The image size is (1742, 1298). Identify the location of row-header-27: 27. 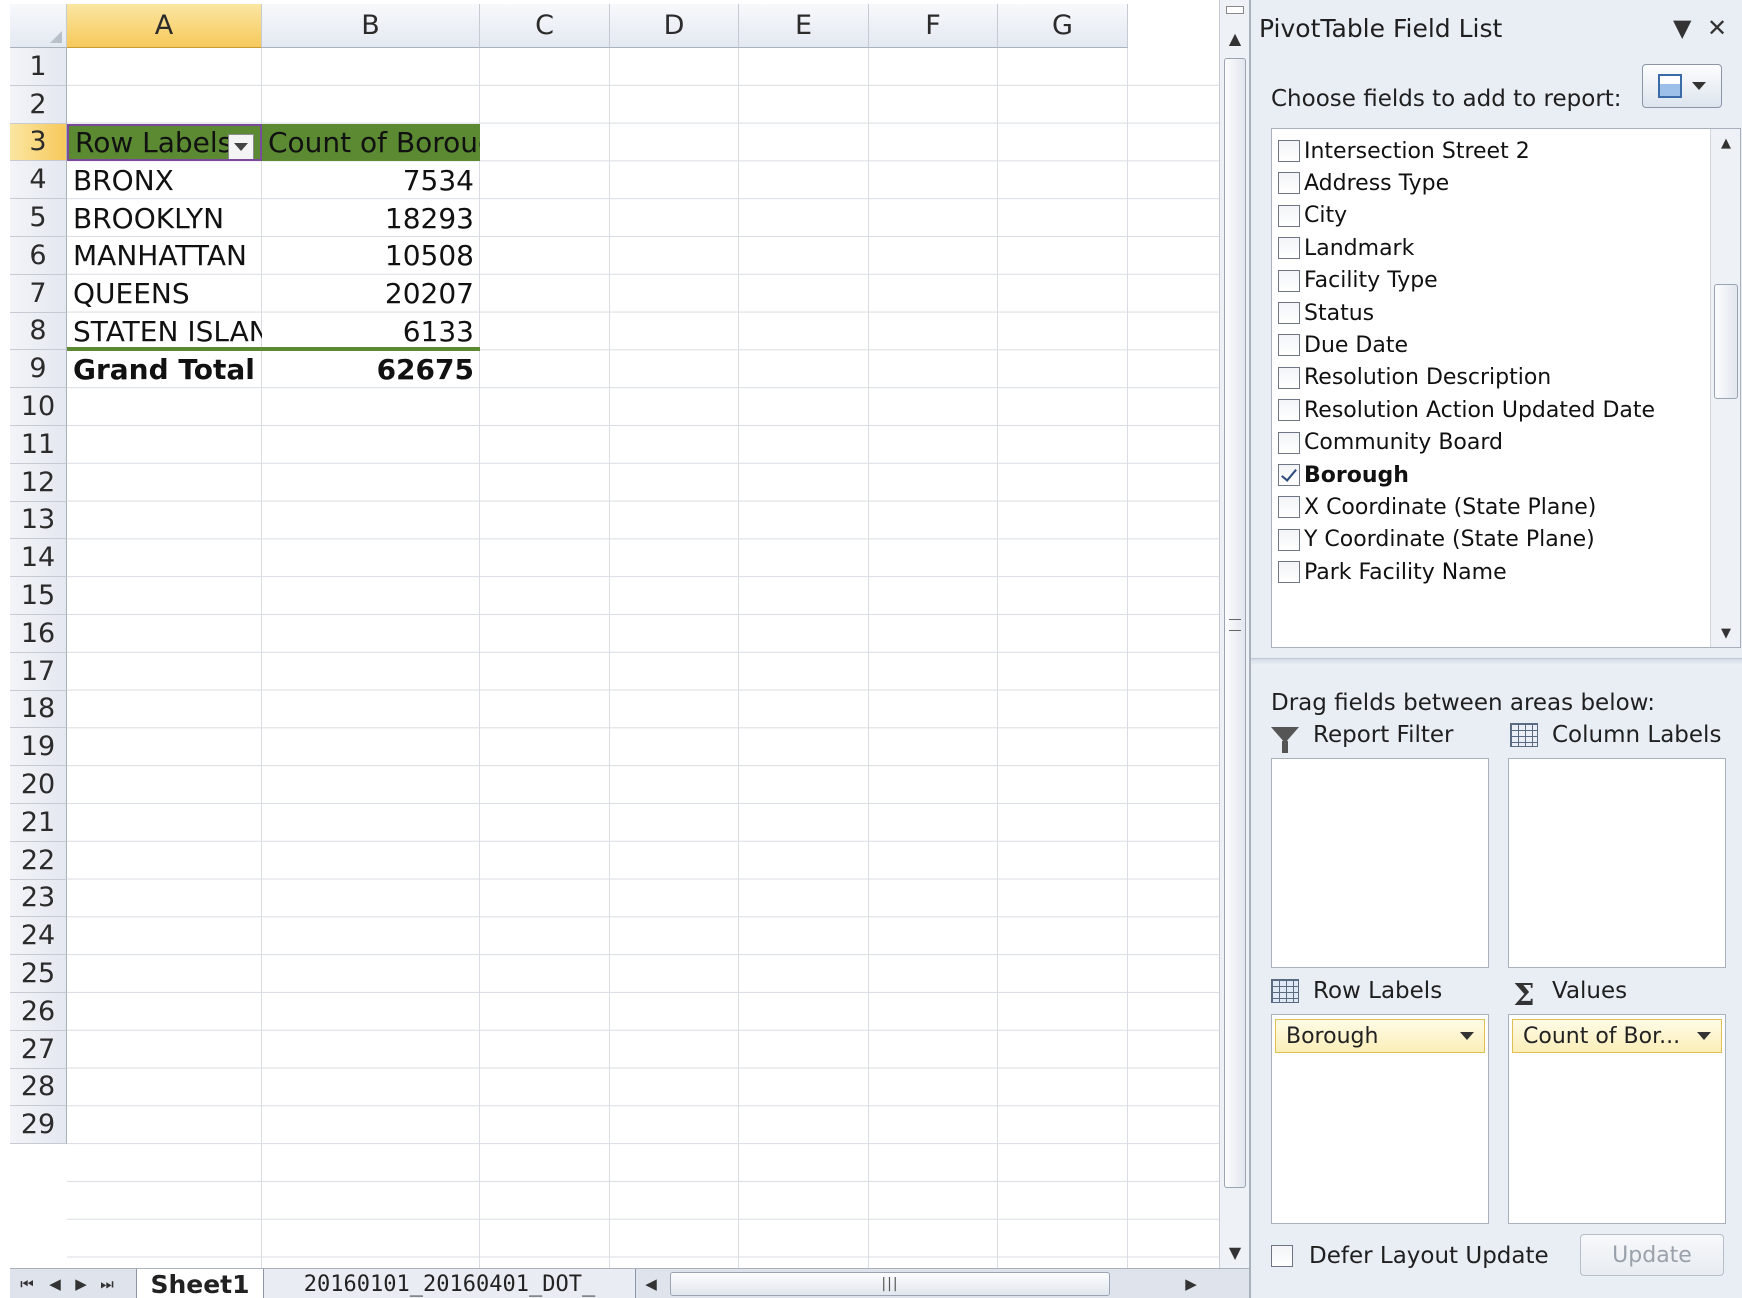
(38, 1049).